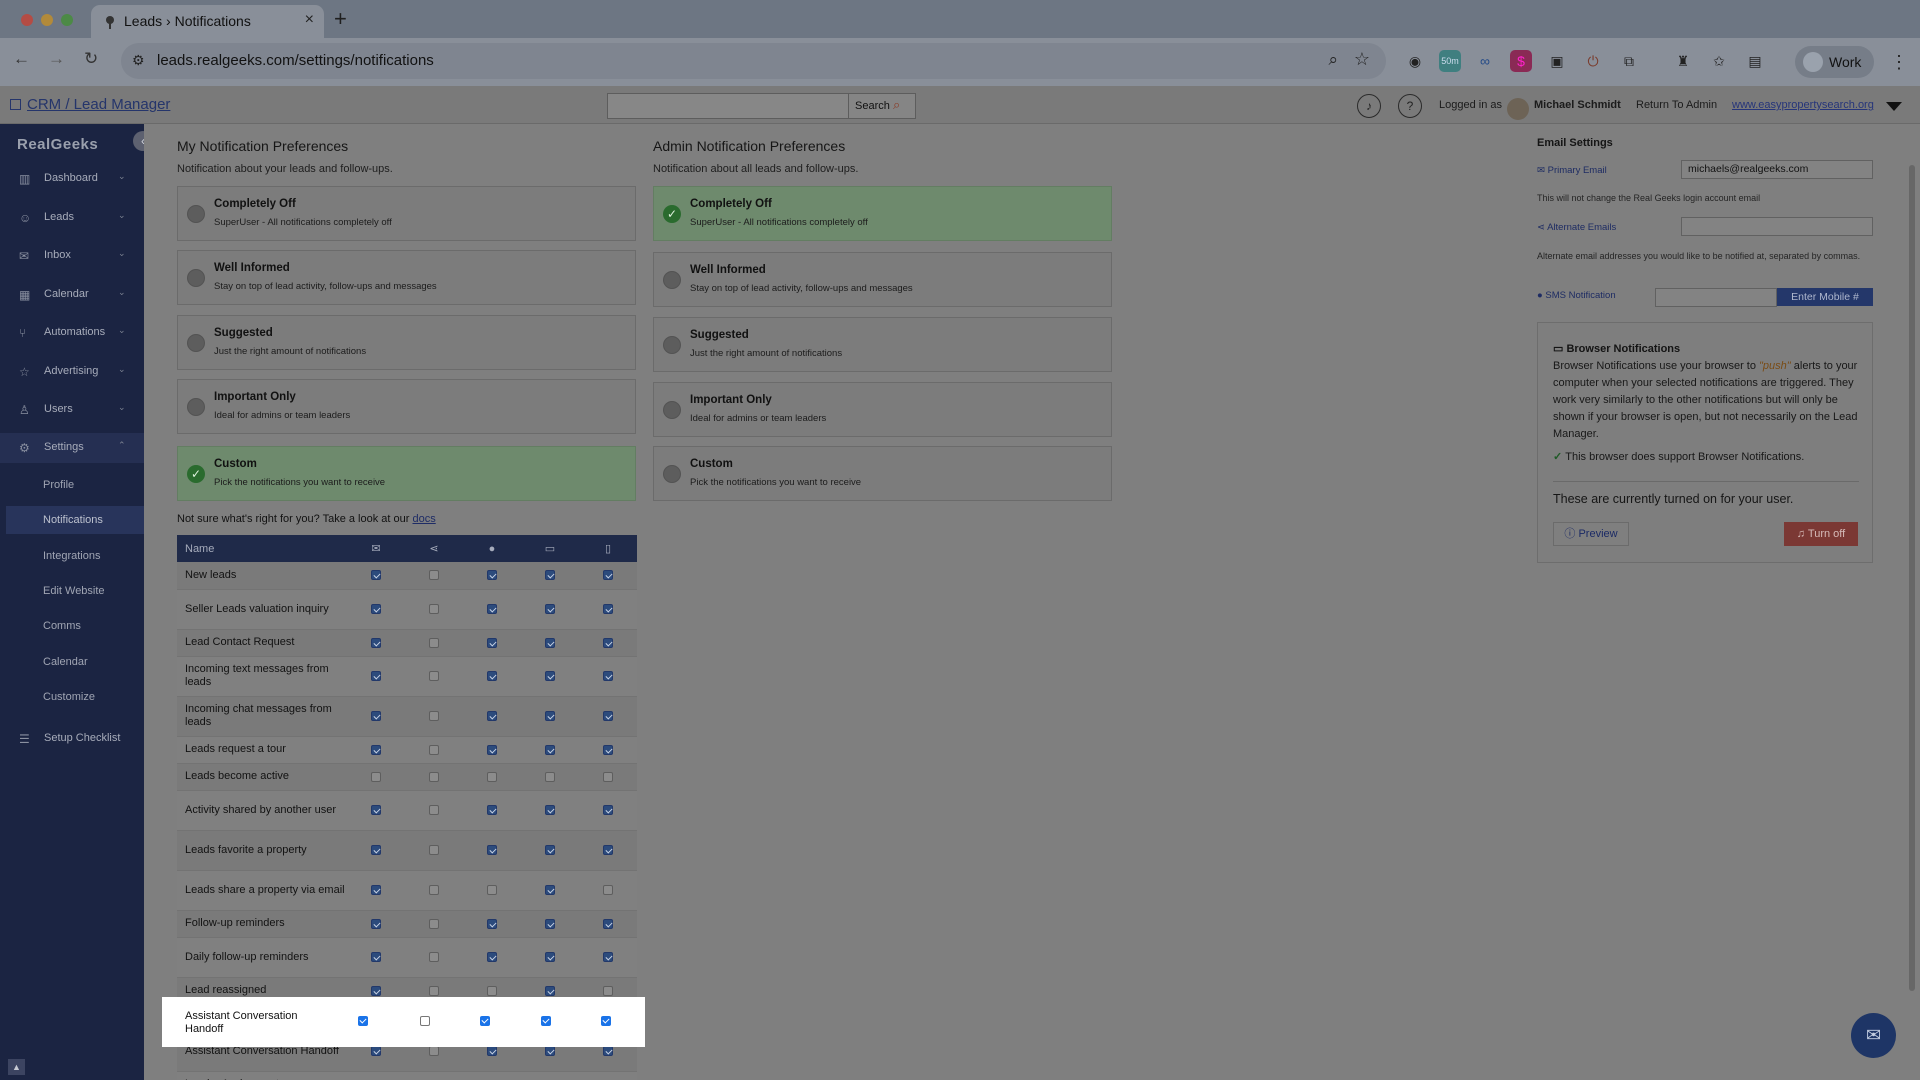 The height and width of the screenshot is (1080, 1920). Describe the element at coordinates (1777, 169) in the screenshot. I see `primary-email-field: michaels@realgeeks.com` at that location.